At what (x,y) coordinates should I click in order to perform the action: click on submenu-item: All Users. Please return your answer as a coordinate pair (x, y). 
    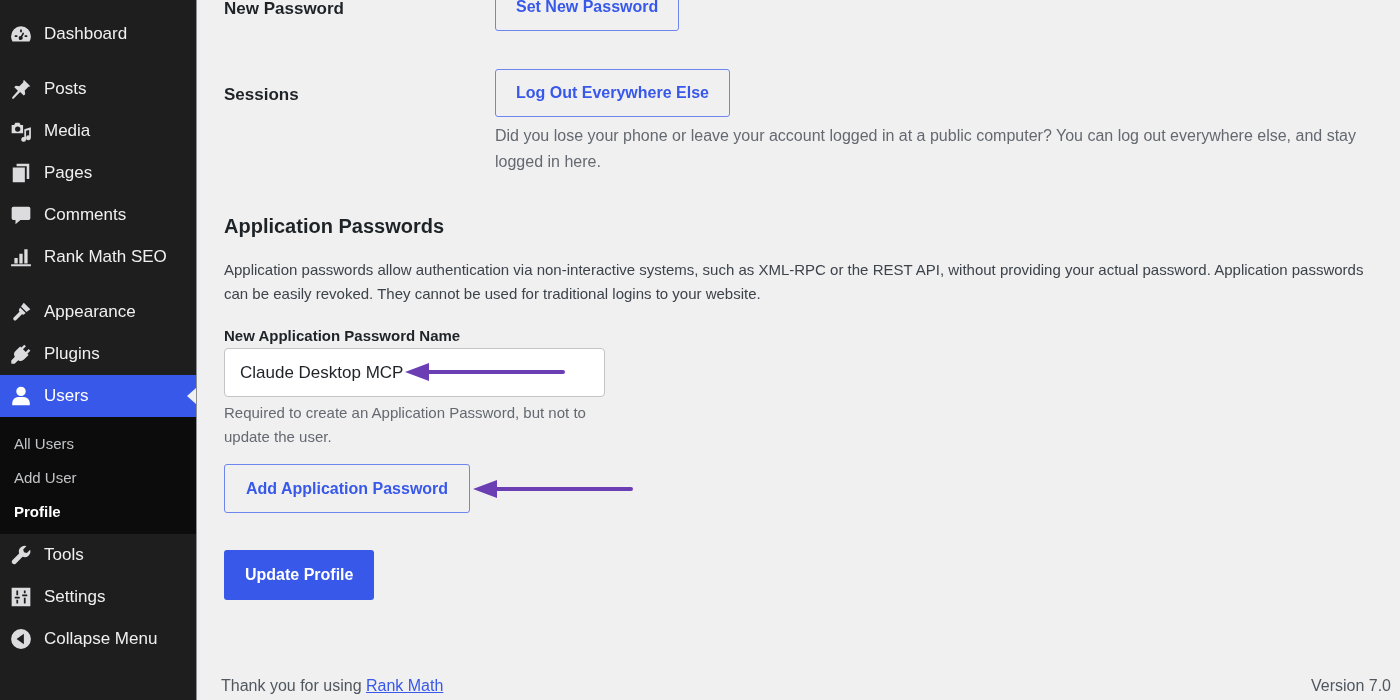
    Looking at the image, I should click on (98, 443).